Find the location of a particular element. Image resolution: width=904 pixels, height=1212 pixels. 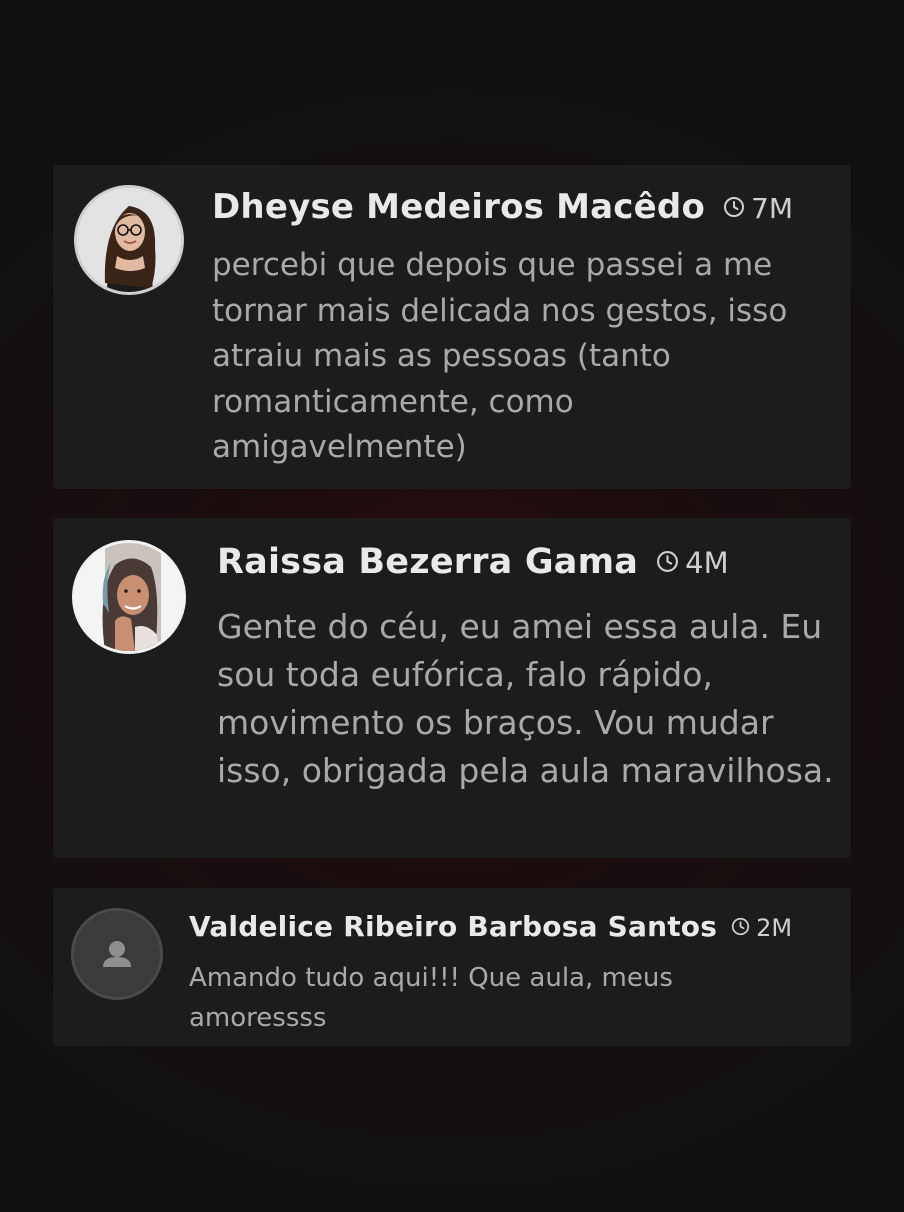

comment-header: Dheyse Medeiros Macêdo 7M is located at coordinates (502, 207).